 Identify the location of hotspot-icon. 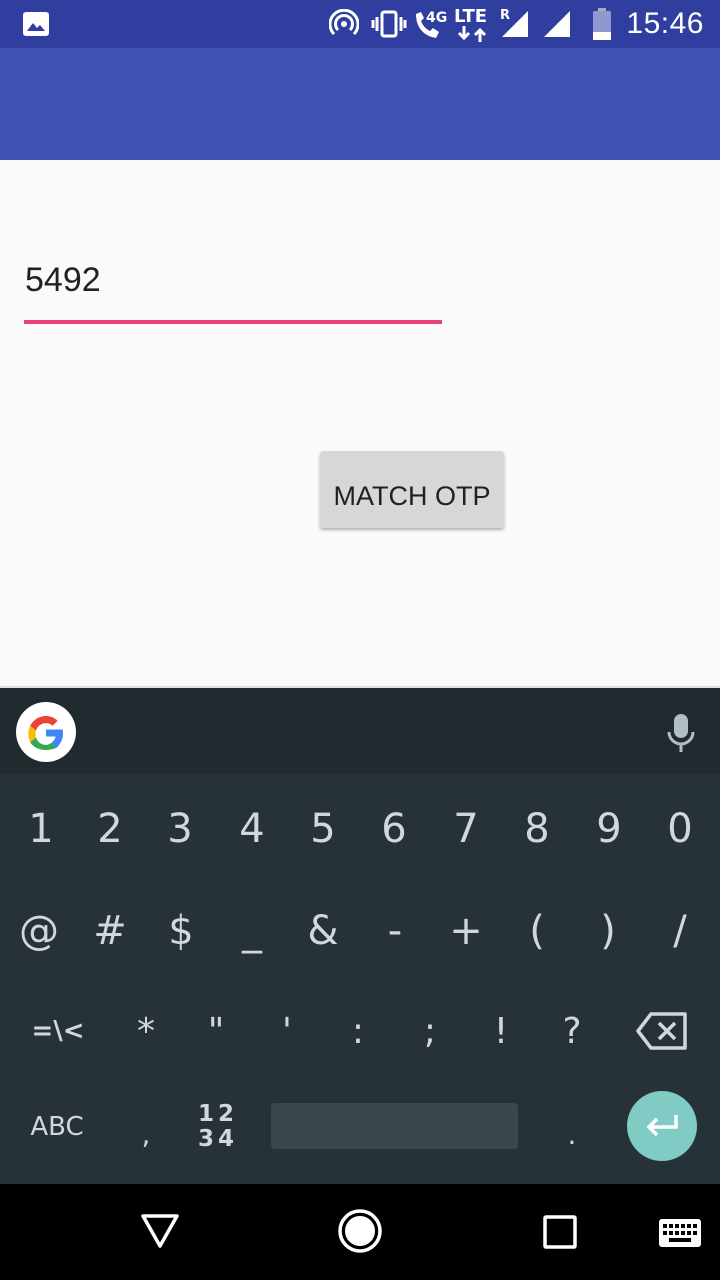
(344, 24).